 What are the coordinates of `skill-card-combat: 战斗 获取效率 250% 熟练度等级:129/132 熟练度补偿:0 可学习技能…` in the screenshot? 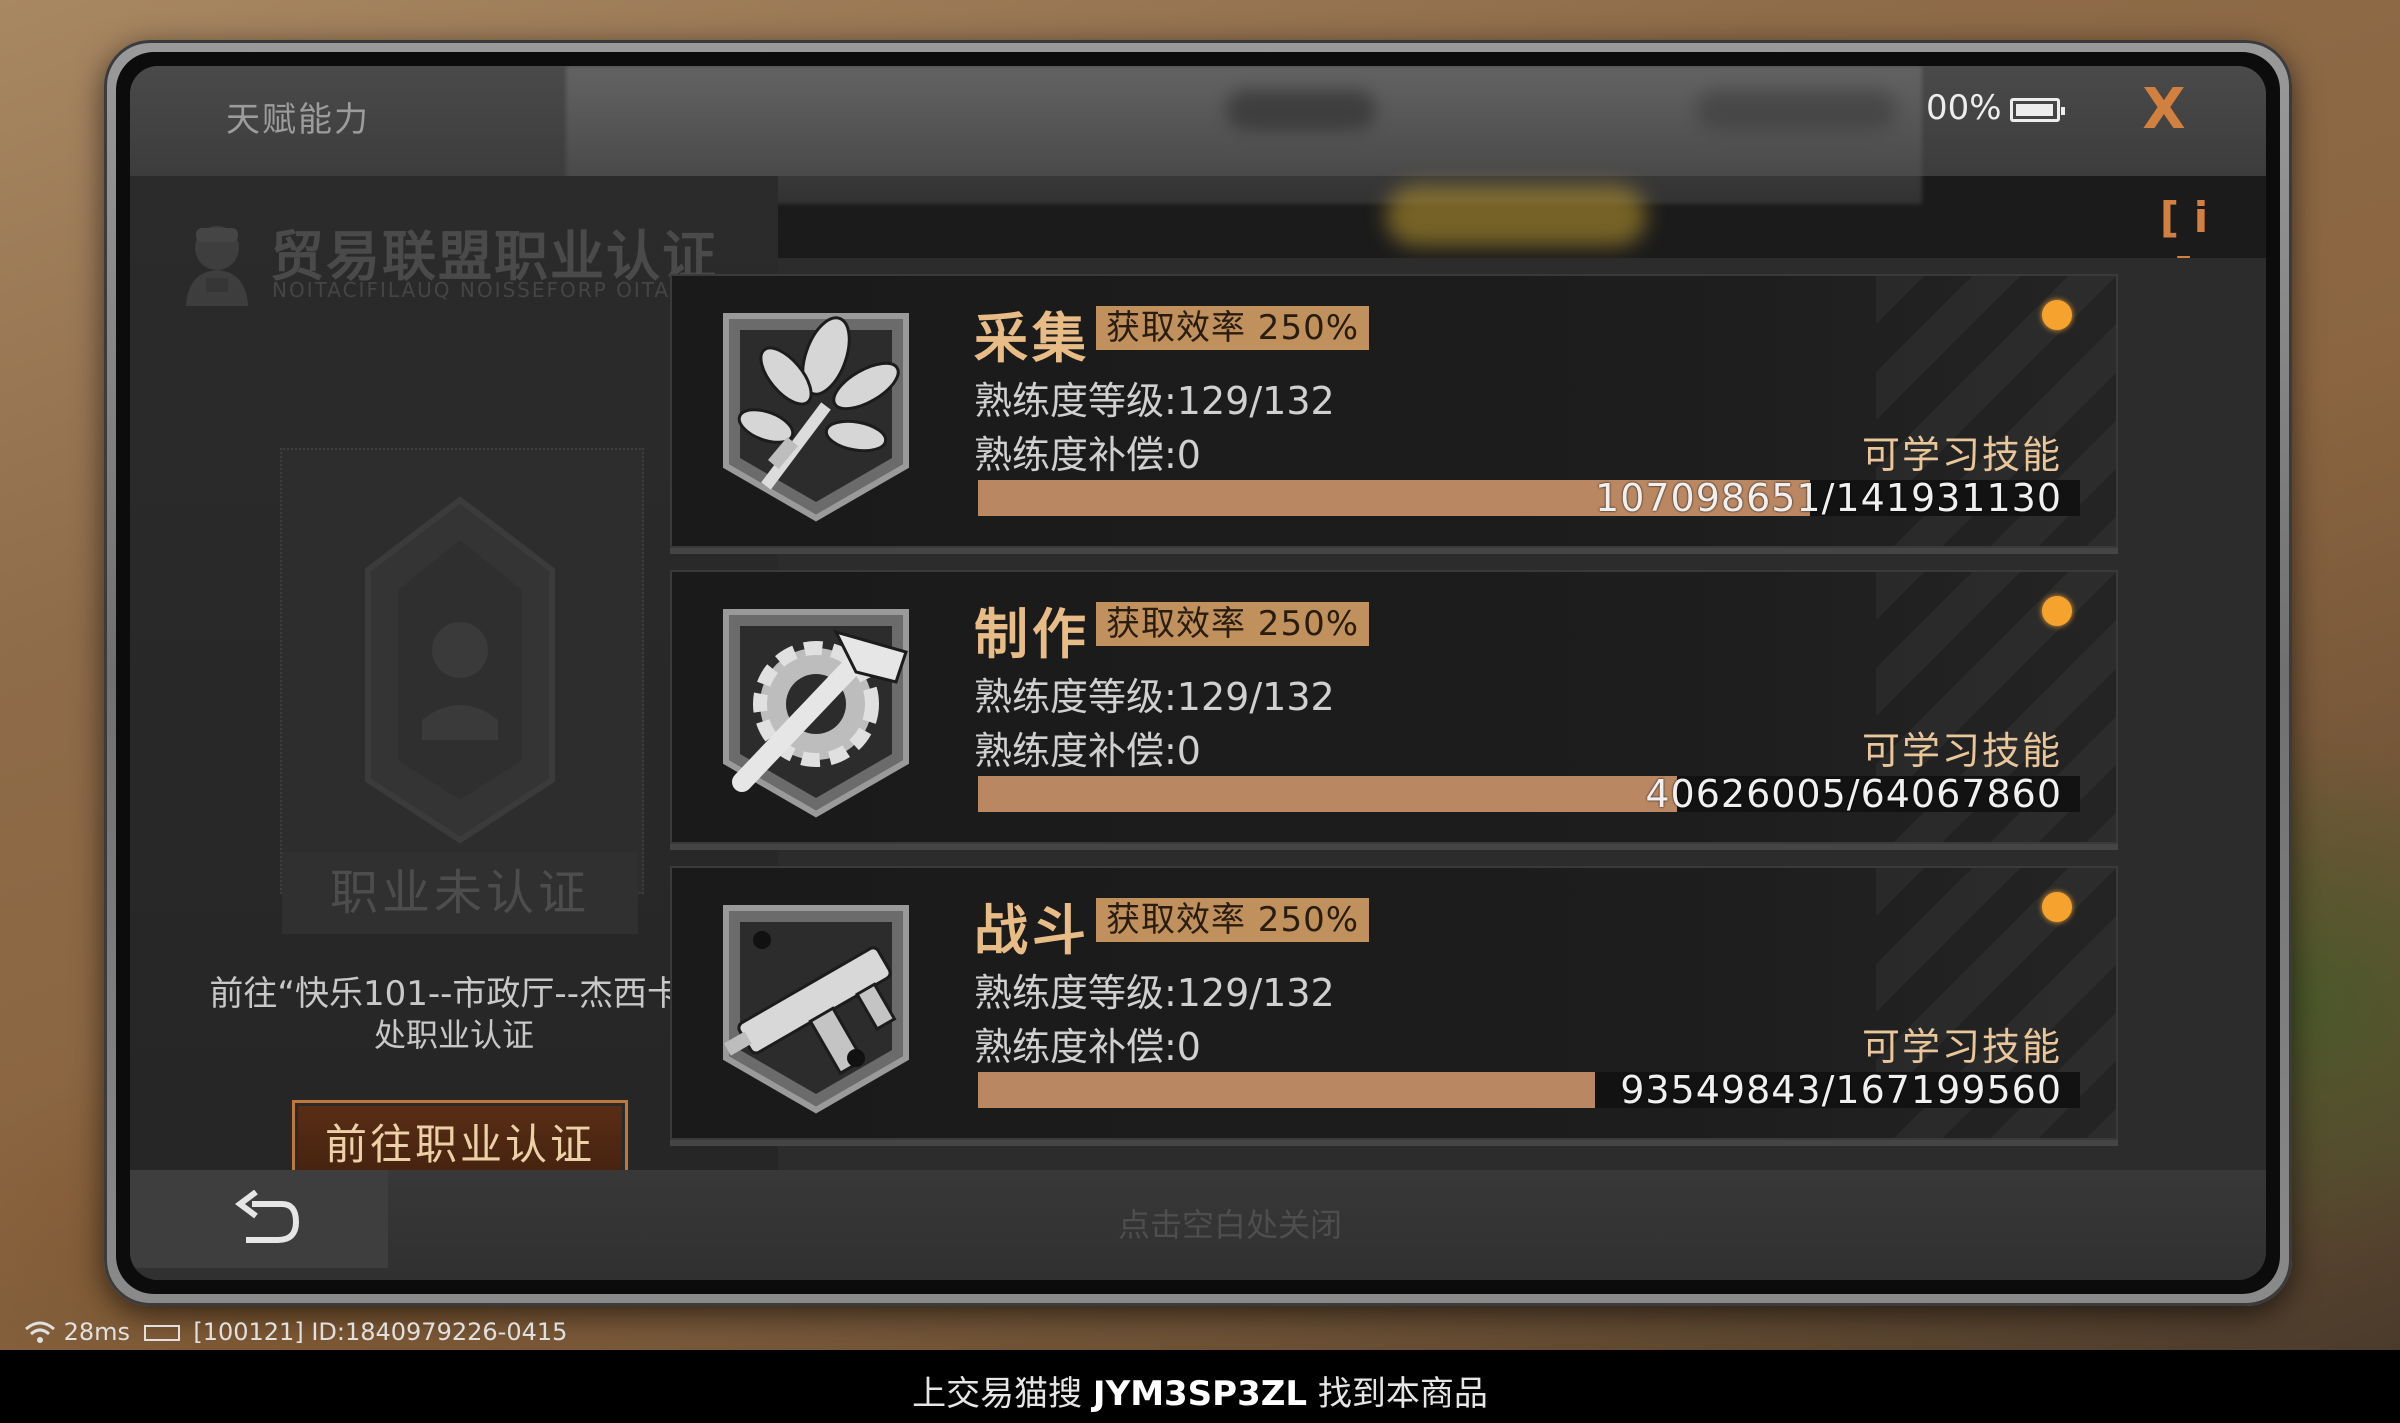 It's located at (1394, 1003).